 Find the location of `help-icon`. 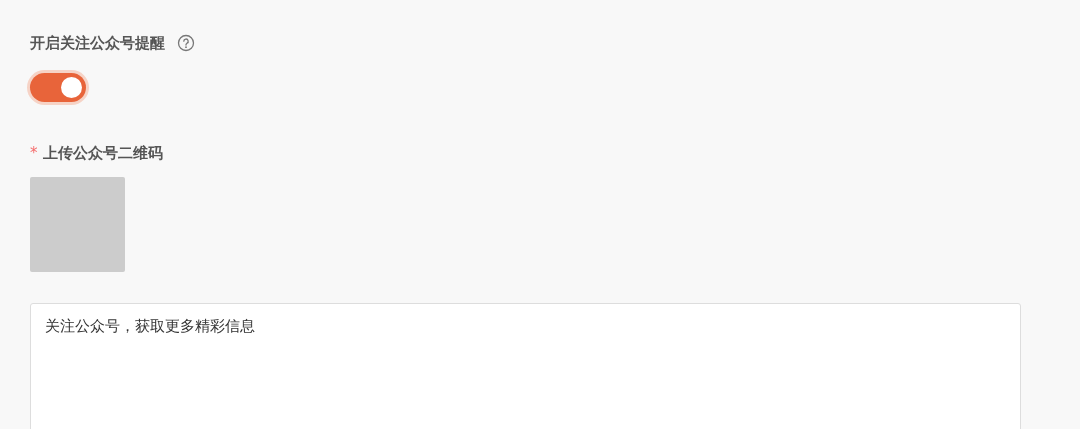

help-icon is located at coordinates (186, 43).